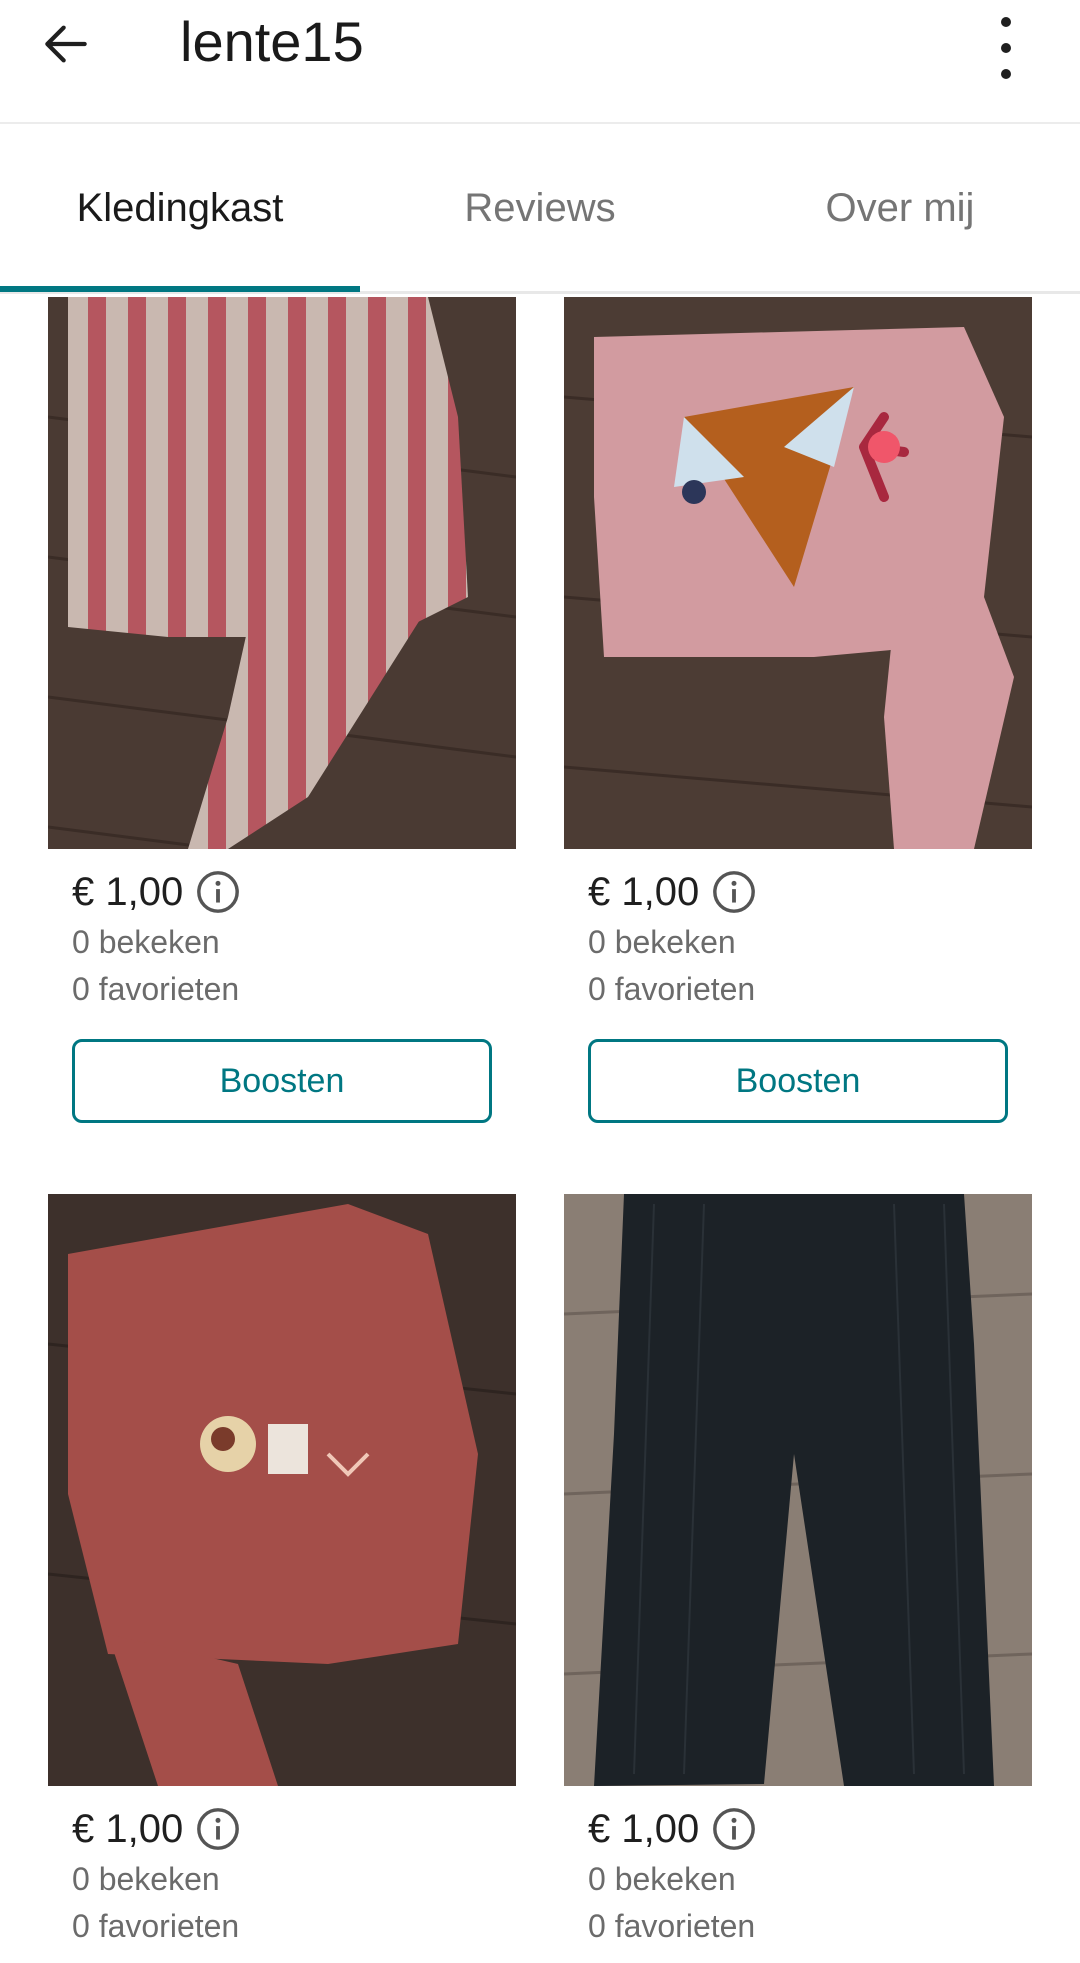  Describe the element at coordinates (900, 208) in the screenshot. I see `tab-over-mij: Over mij` at that location.